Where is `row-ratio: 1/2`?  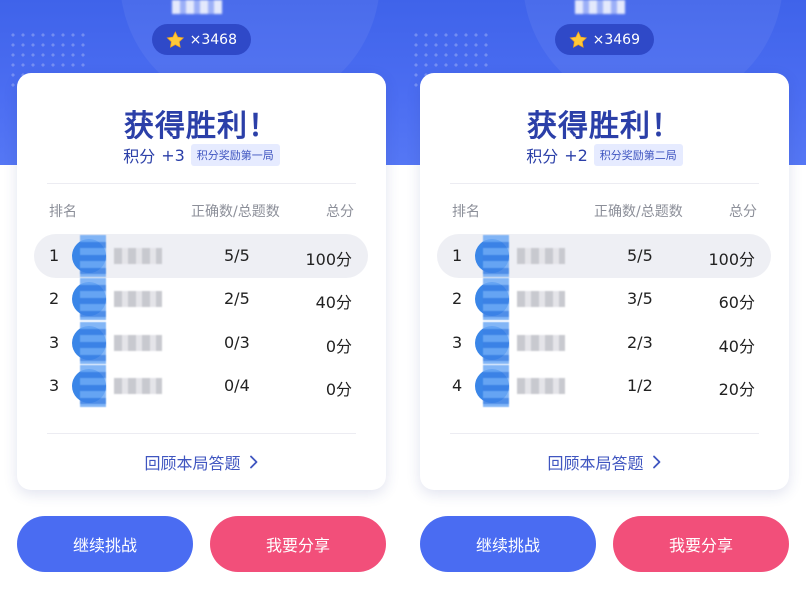 row-ratio: 1/2 is located at coordinates (640, 385).